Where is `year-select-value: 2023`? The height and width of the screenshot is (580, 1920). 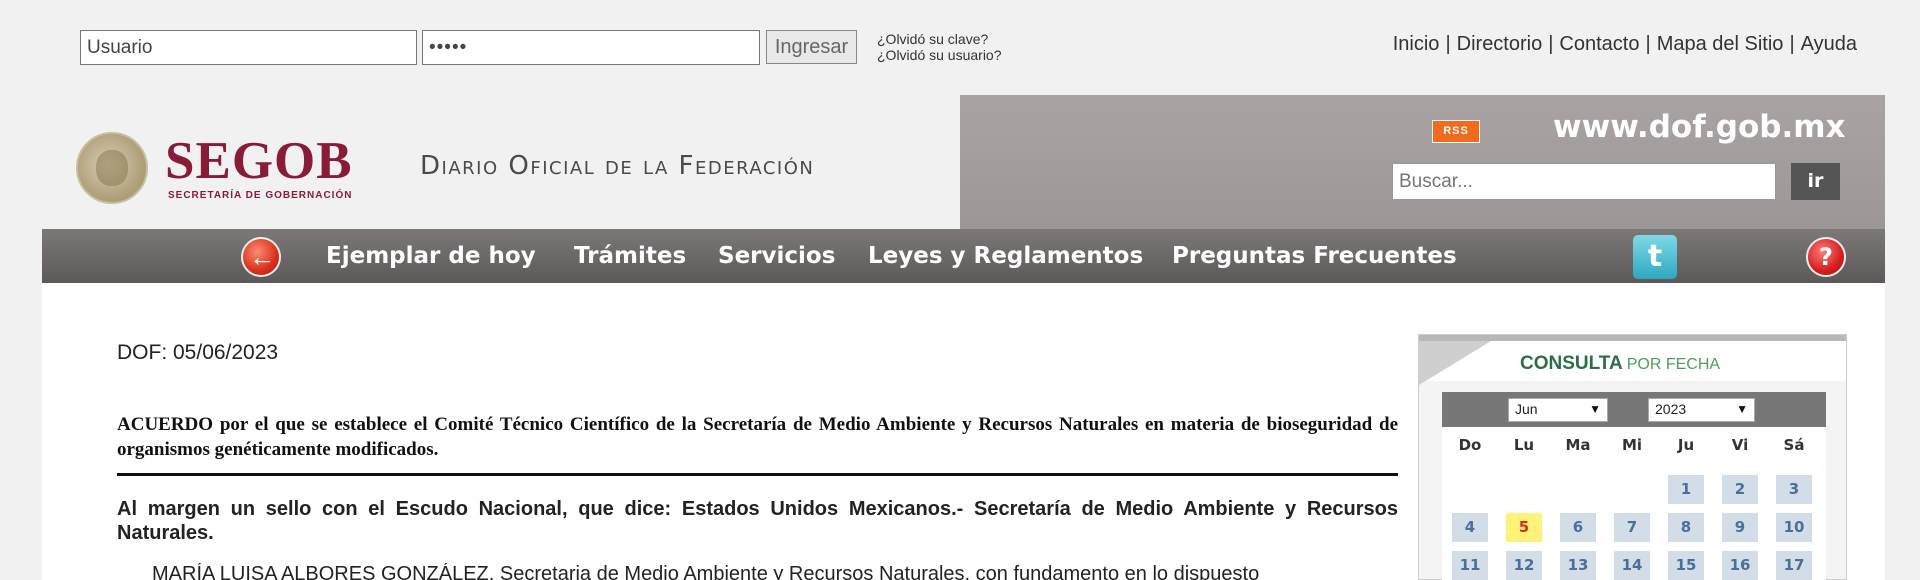
year-select-value: 2023 is located at coordinates (1671, 409).